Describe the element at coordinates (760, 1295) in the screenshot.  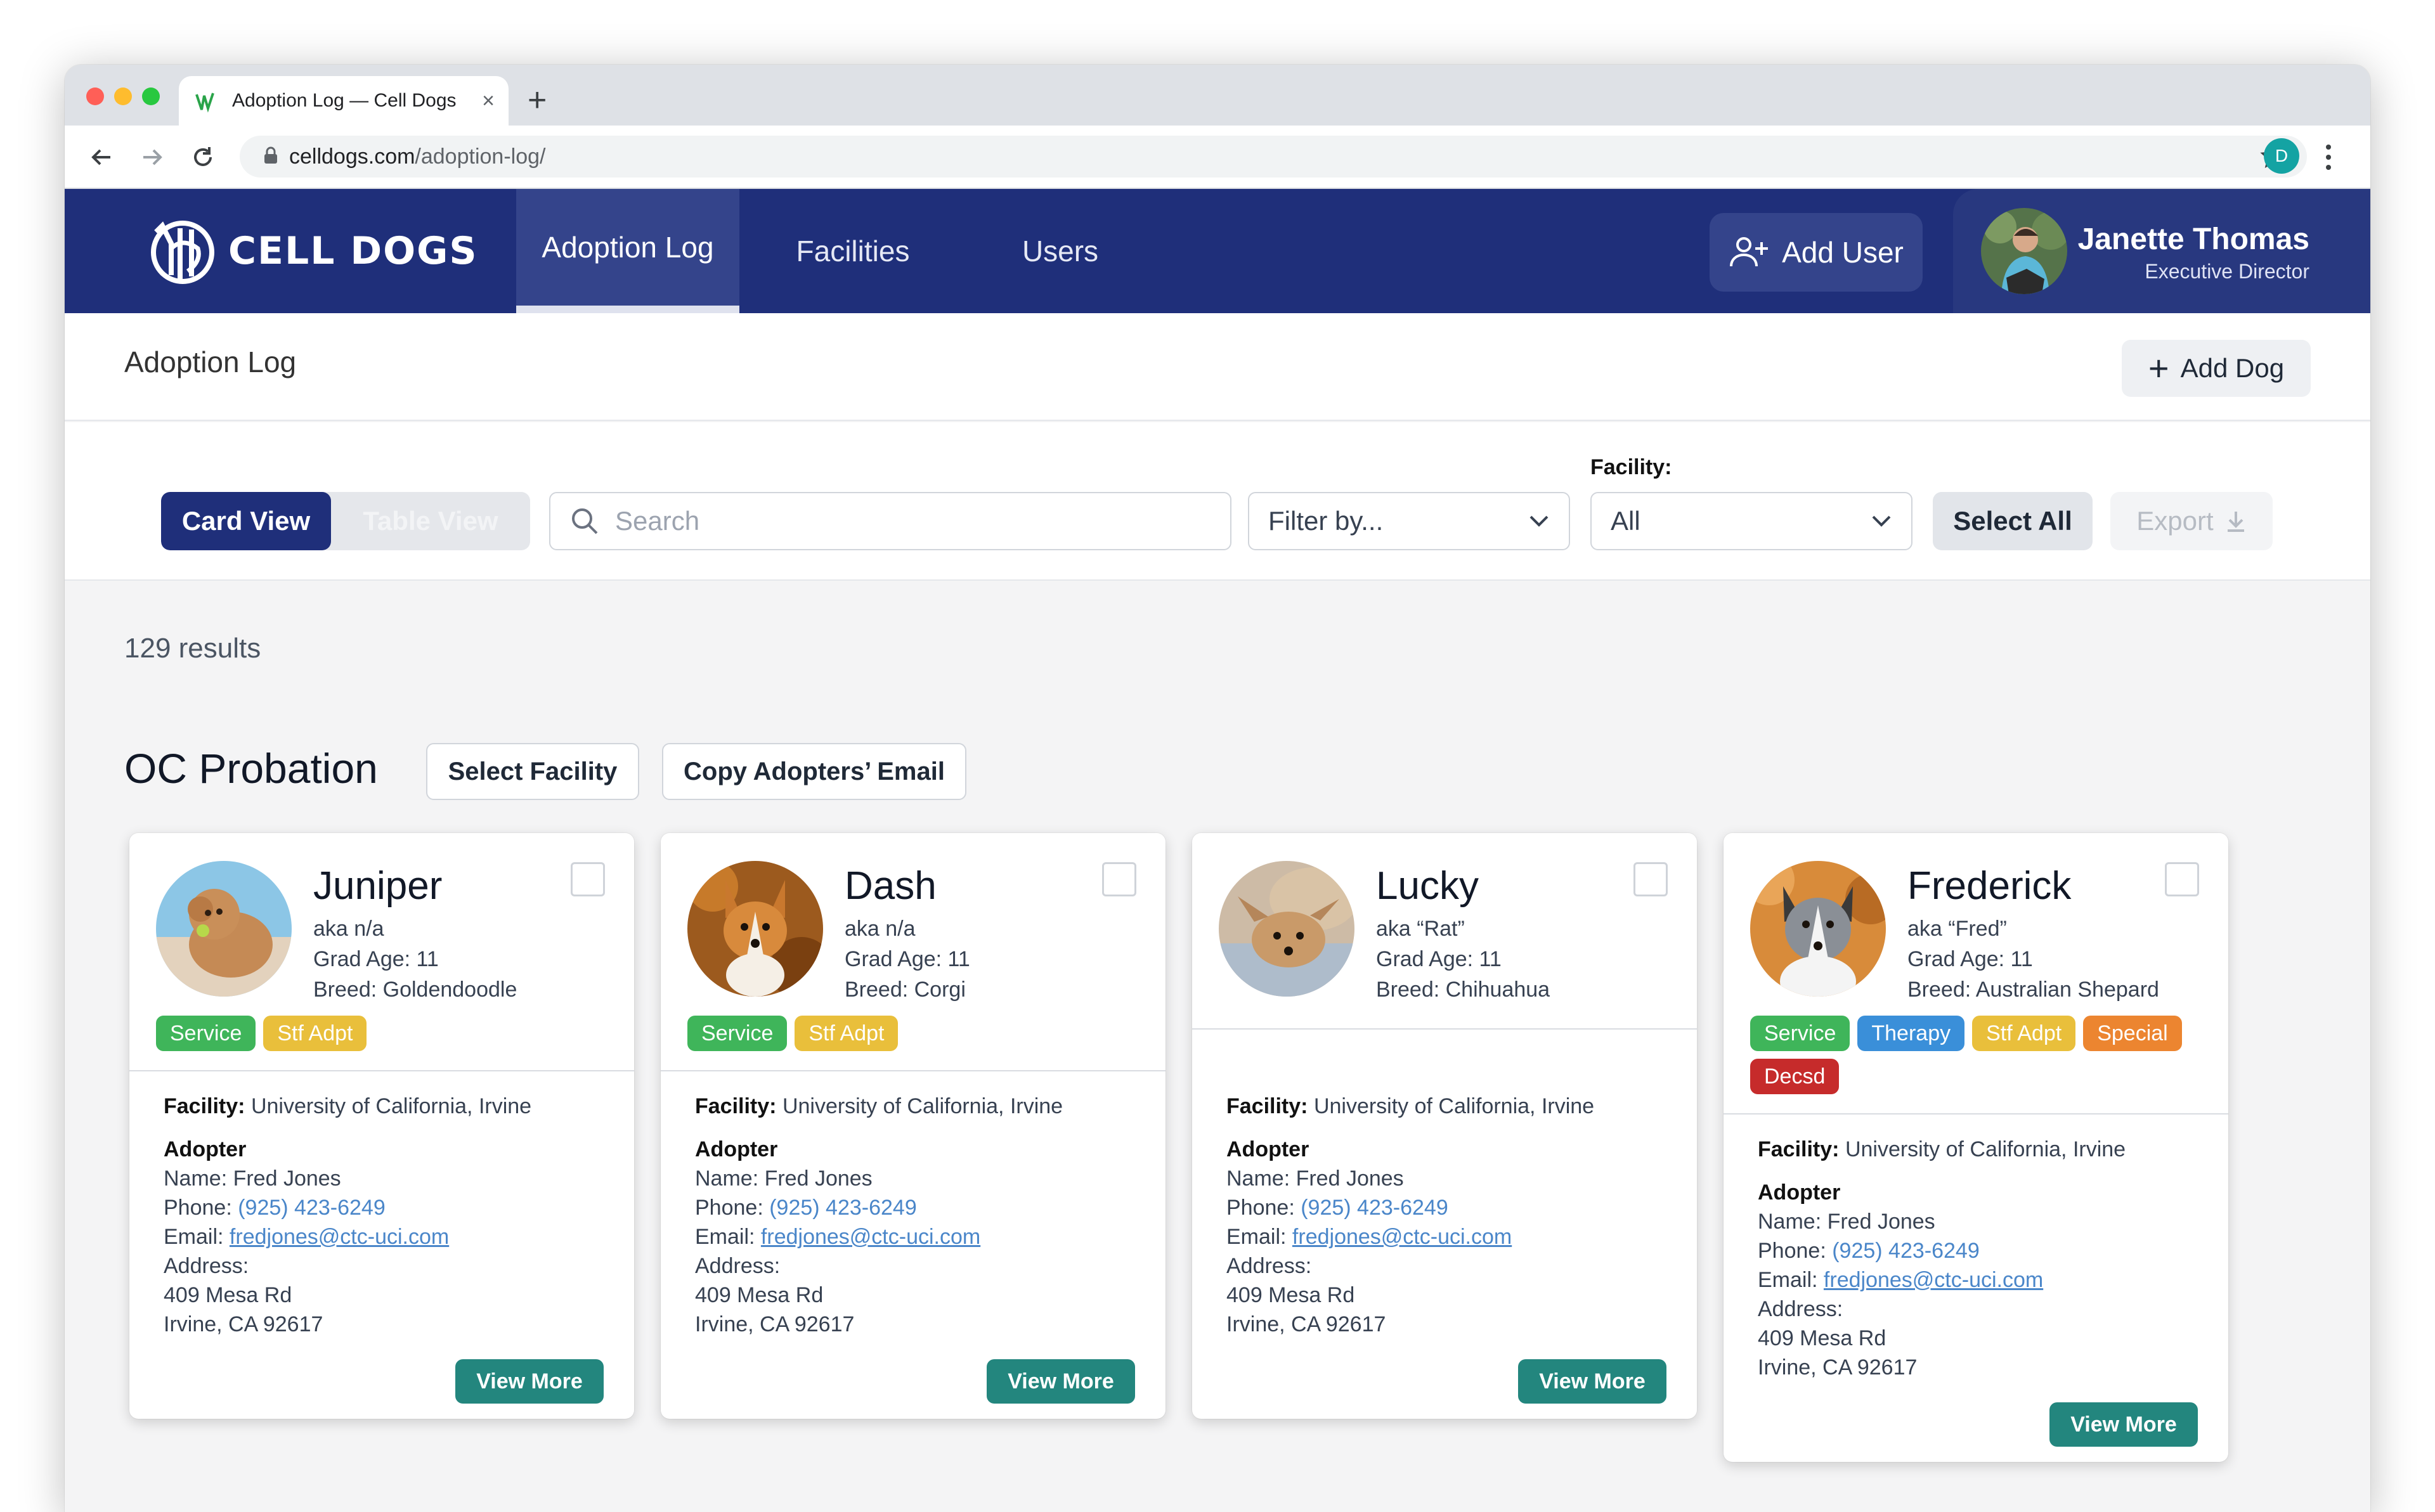
I see `address-line-1: 409 Mesa Rd` at that location.